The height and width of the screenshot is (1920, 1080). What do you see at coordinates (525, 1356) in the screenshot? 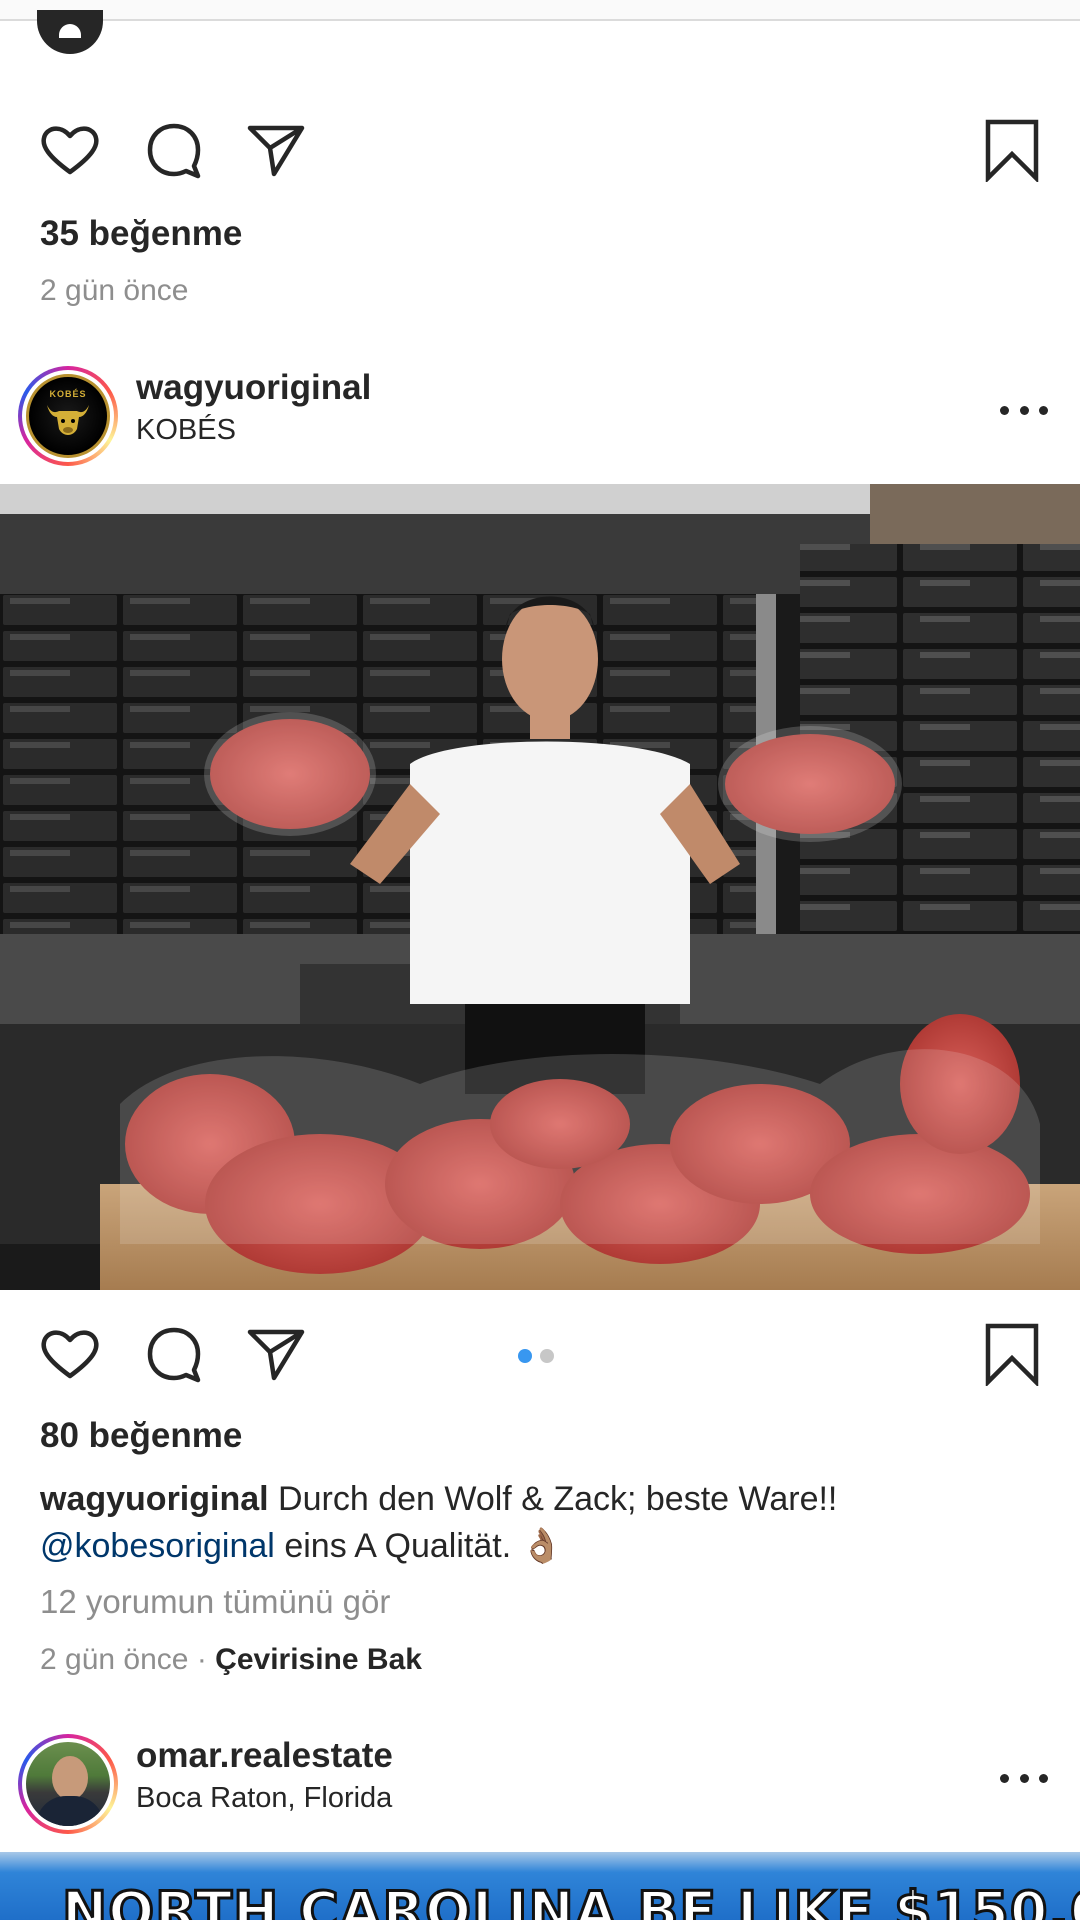
I see `carousel-dot-active` at bounding box center [525, 1356].